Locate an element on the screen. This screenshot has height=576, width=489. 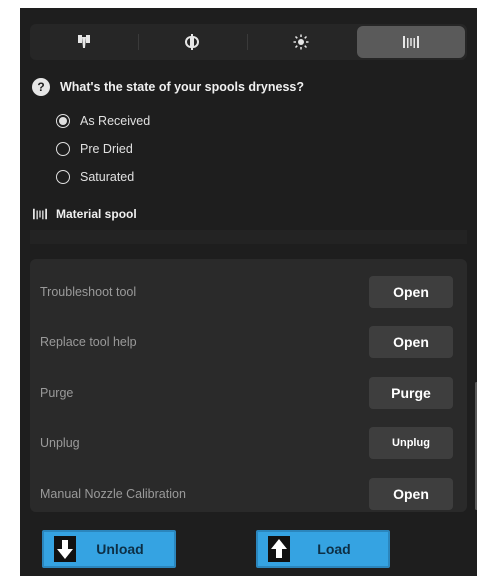
nozzle-icon is located at coordinates (192, 42).